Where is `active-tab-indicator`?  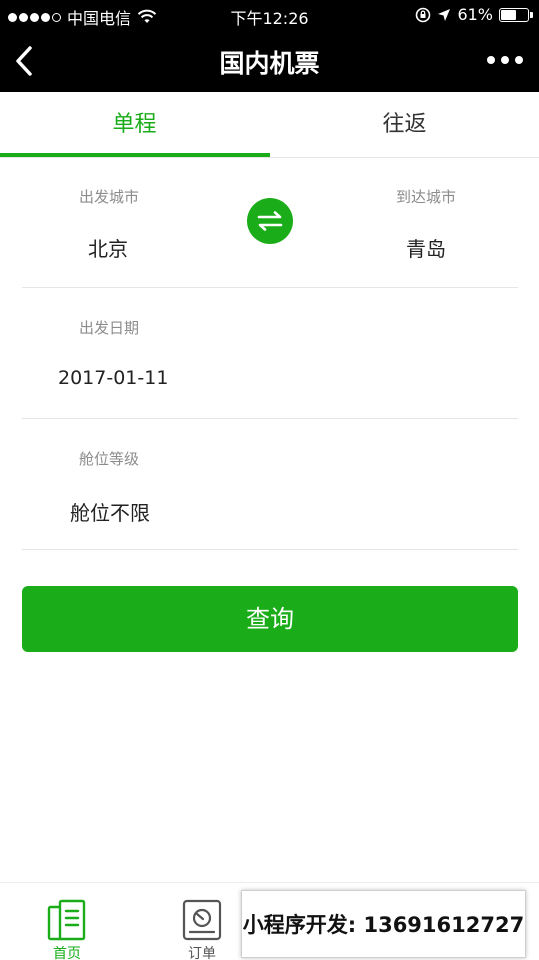
active-tab-indicator is located at coordinates (135, 155).